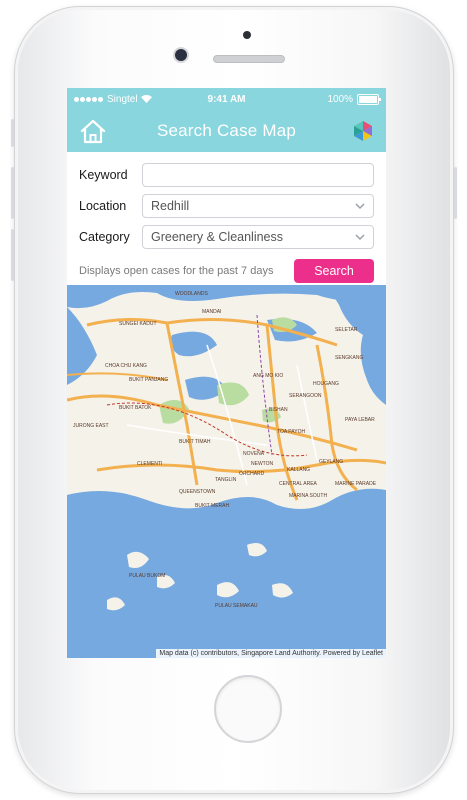  I want to click on map-label: CLEMENTI, so click(149, 464).